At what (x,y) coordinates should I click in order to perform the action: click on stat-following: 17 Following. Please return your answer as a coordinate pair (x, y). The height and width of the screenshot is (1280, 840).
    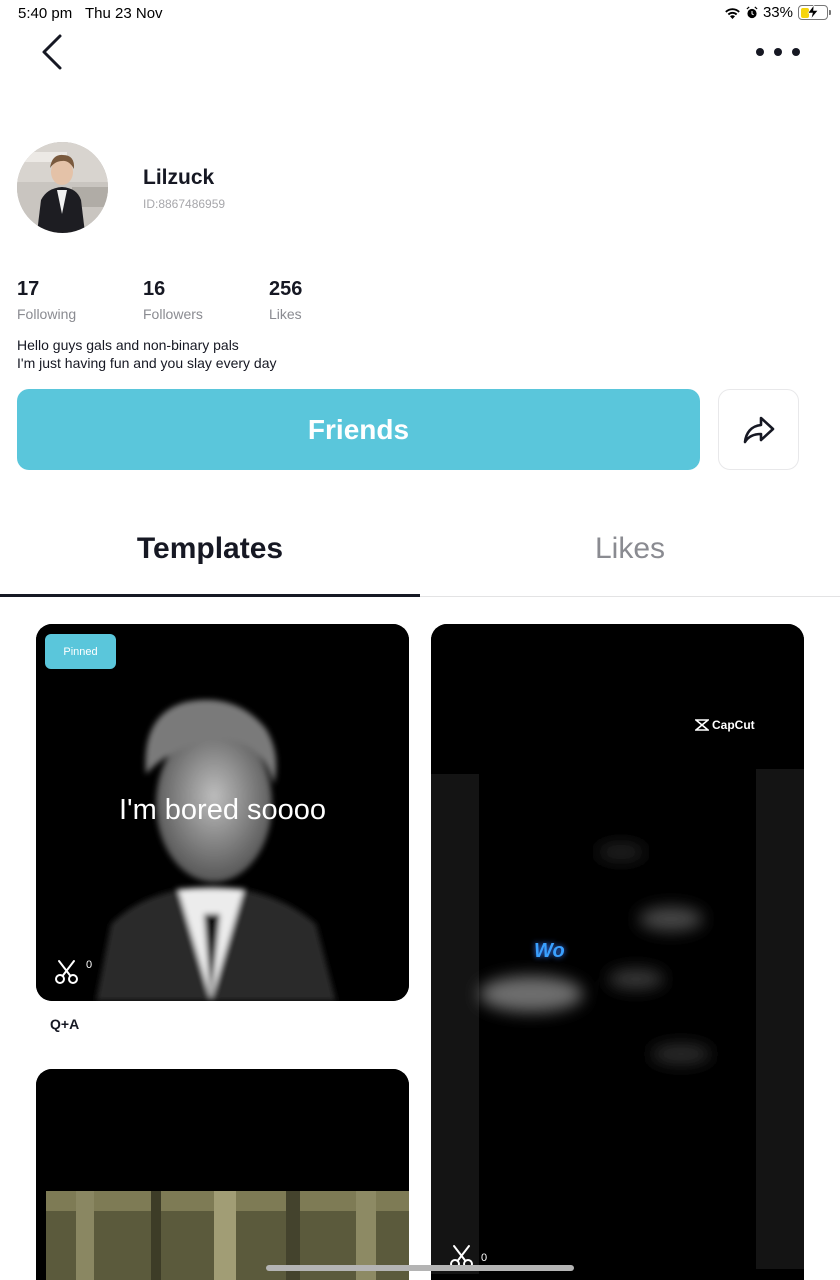
    Looking at the image, I should click on (46, 300).